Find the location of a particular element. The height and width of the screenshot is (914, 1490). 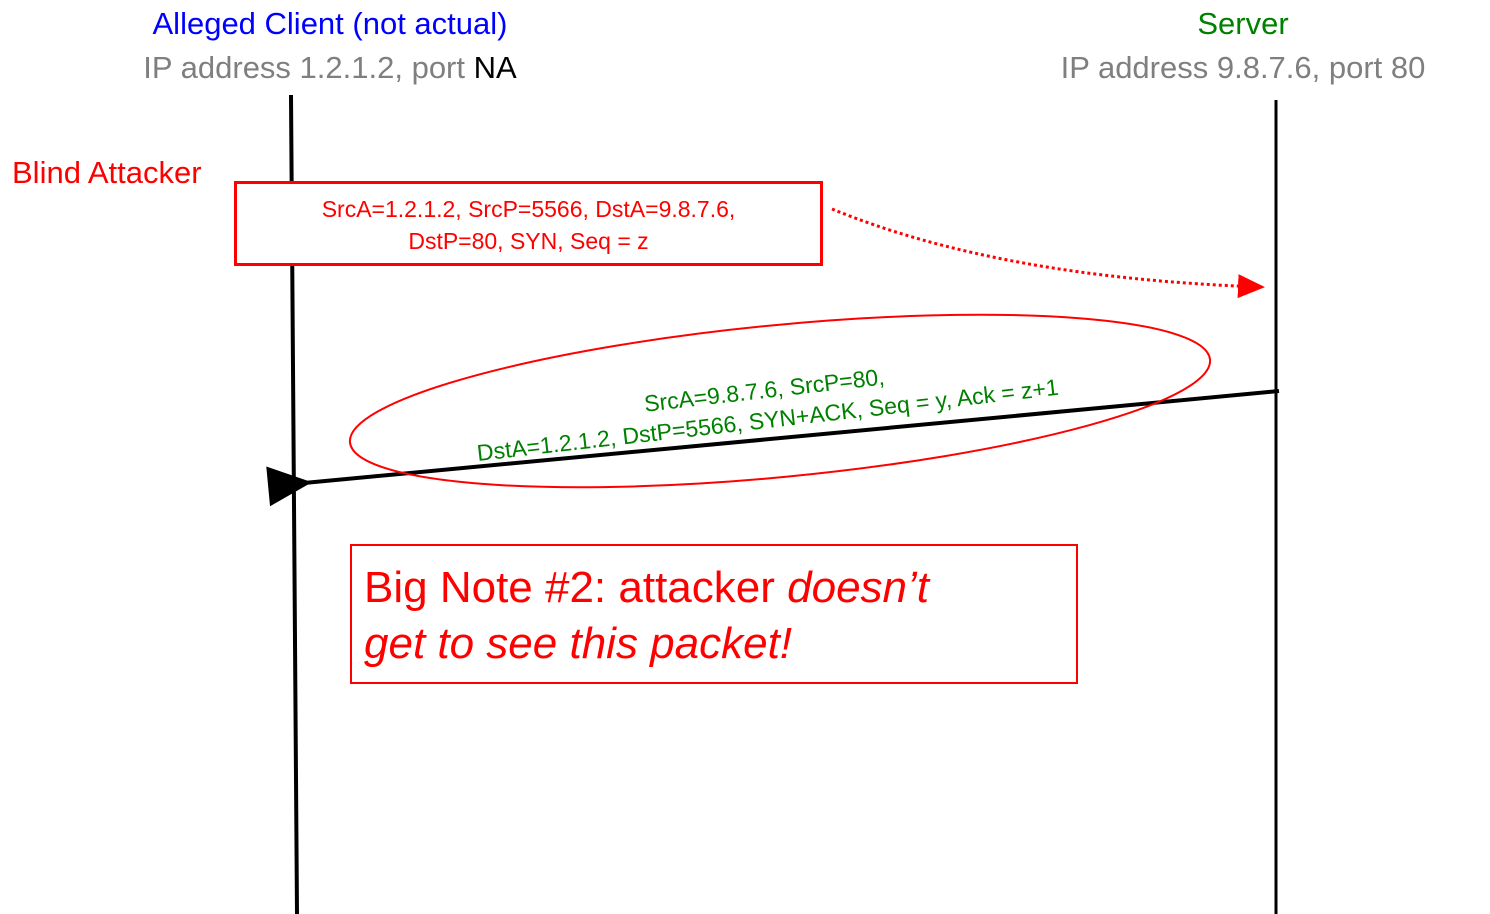

note-emphasis-2: get to see this packet! is located at coordinates (578, 643).